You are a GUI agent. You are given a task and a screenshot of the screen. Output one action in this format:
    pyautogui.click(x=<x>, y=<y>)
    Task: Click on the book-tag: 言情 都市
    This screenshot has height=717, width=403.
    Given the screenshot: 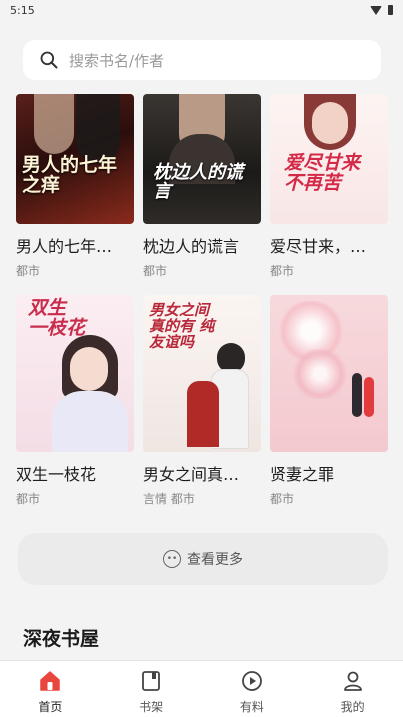 What is the action you would take?
    pyautogui.click(x=169, y=499)
    